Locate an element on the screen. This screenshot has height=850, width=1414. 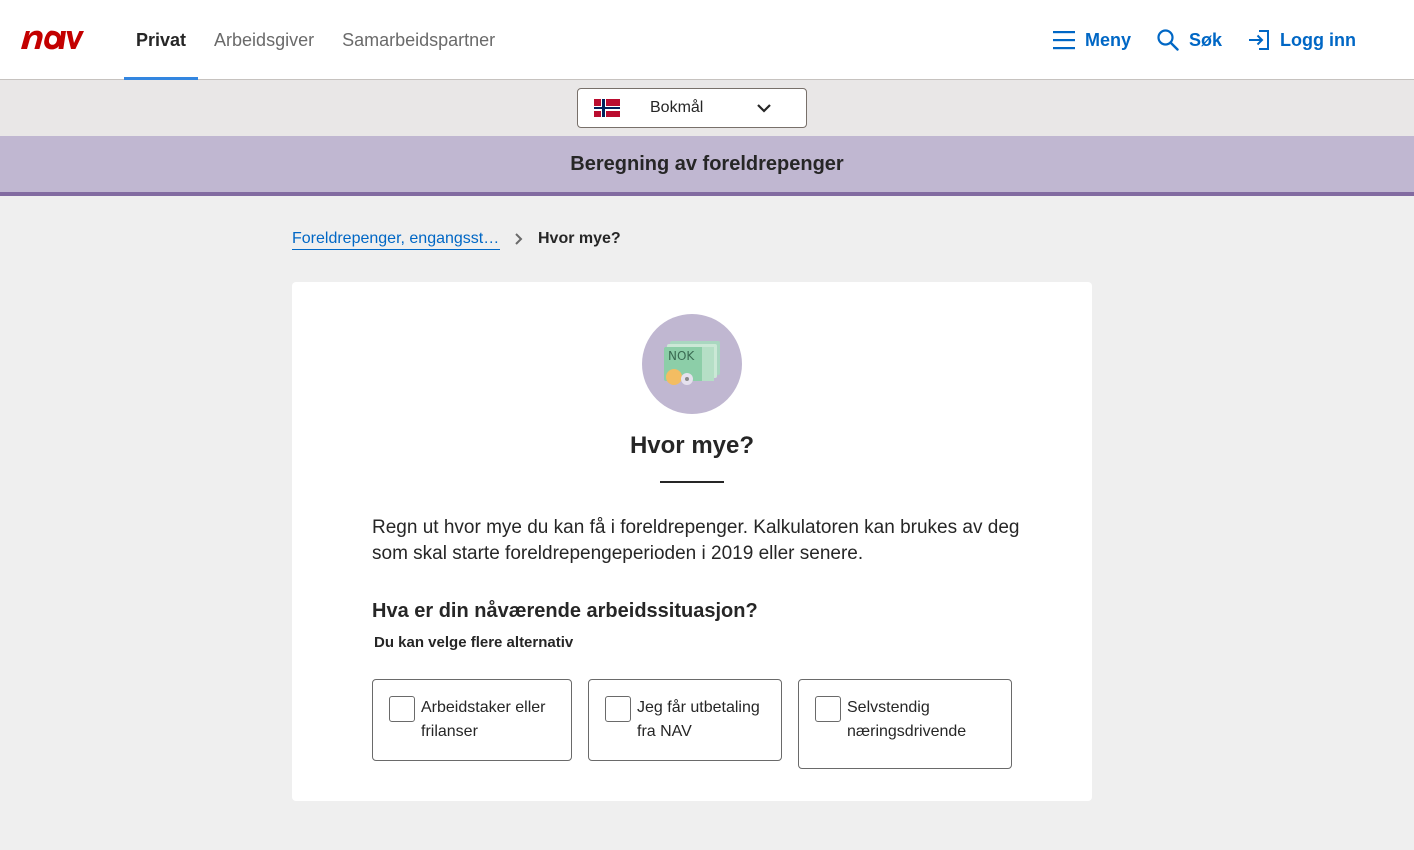
page-banner: Beregning av foreldrepenger is located at coordinates (707, 166).